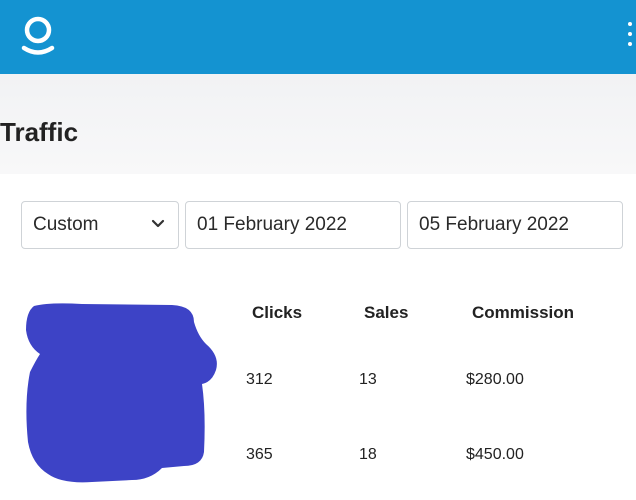  Describe the element at coordinates (158, 223) in the screenshot. I see `chevron-down-icon` at that location.